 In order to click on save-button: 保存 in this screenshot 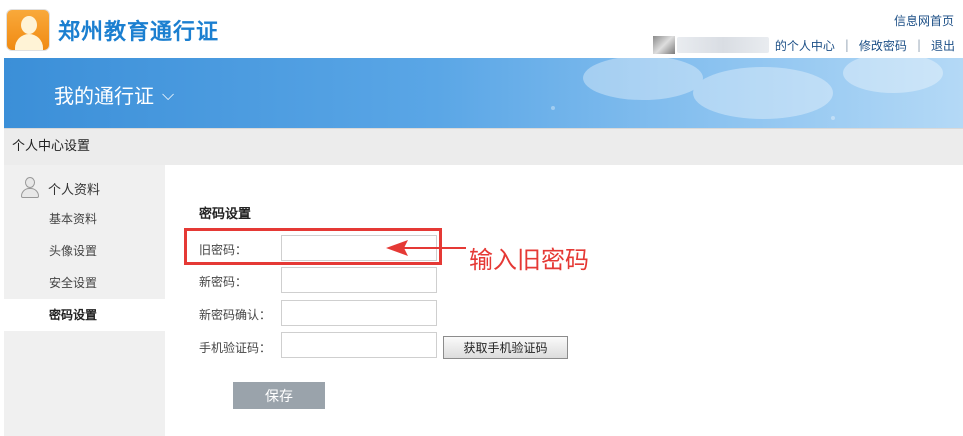, I will do `click(279, 395)`.